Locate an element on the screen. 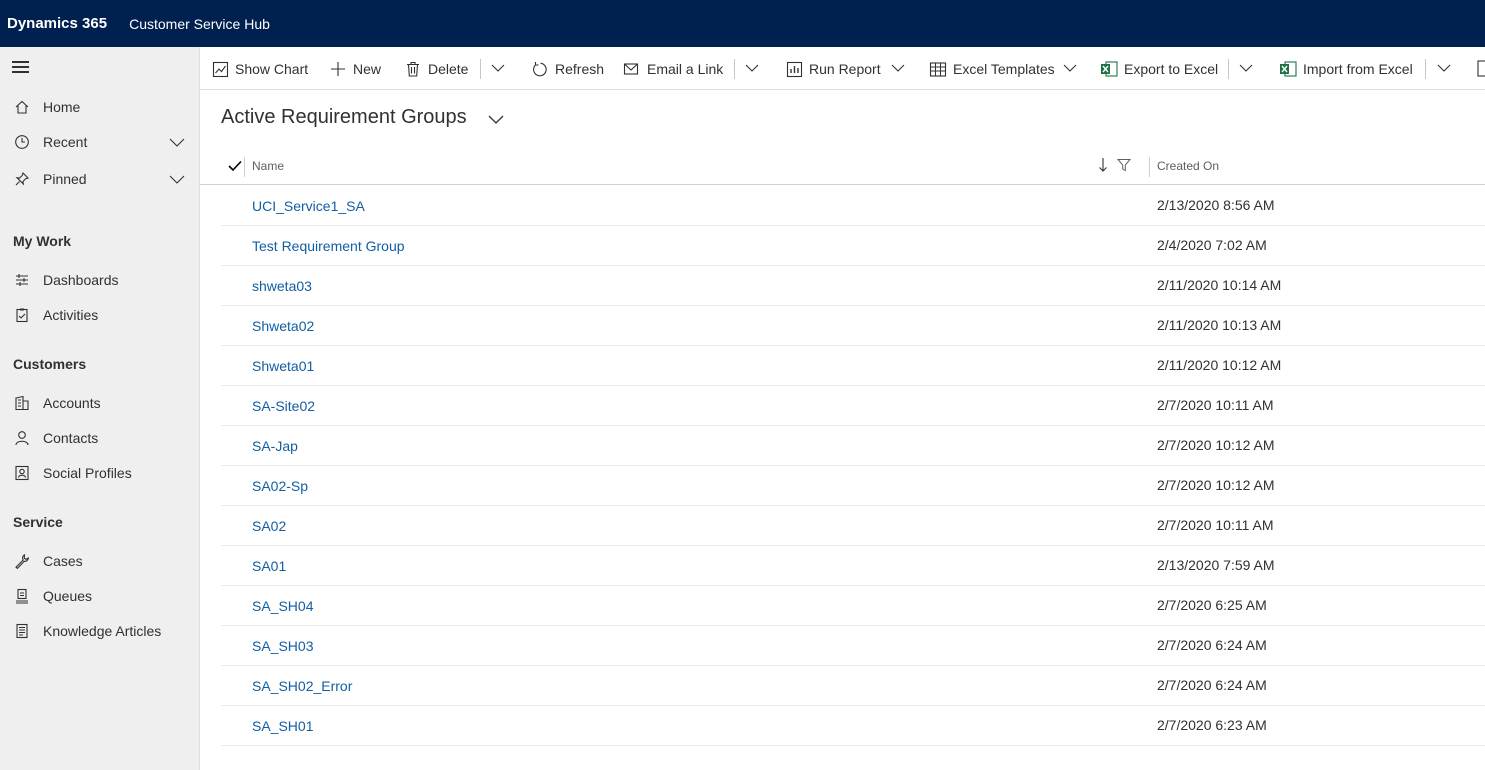 Image resolution: width=1485 pixels, height=770 pixels. sidebar-item-label: Knowledge Articles is located at coordinates (102, 631).